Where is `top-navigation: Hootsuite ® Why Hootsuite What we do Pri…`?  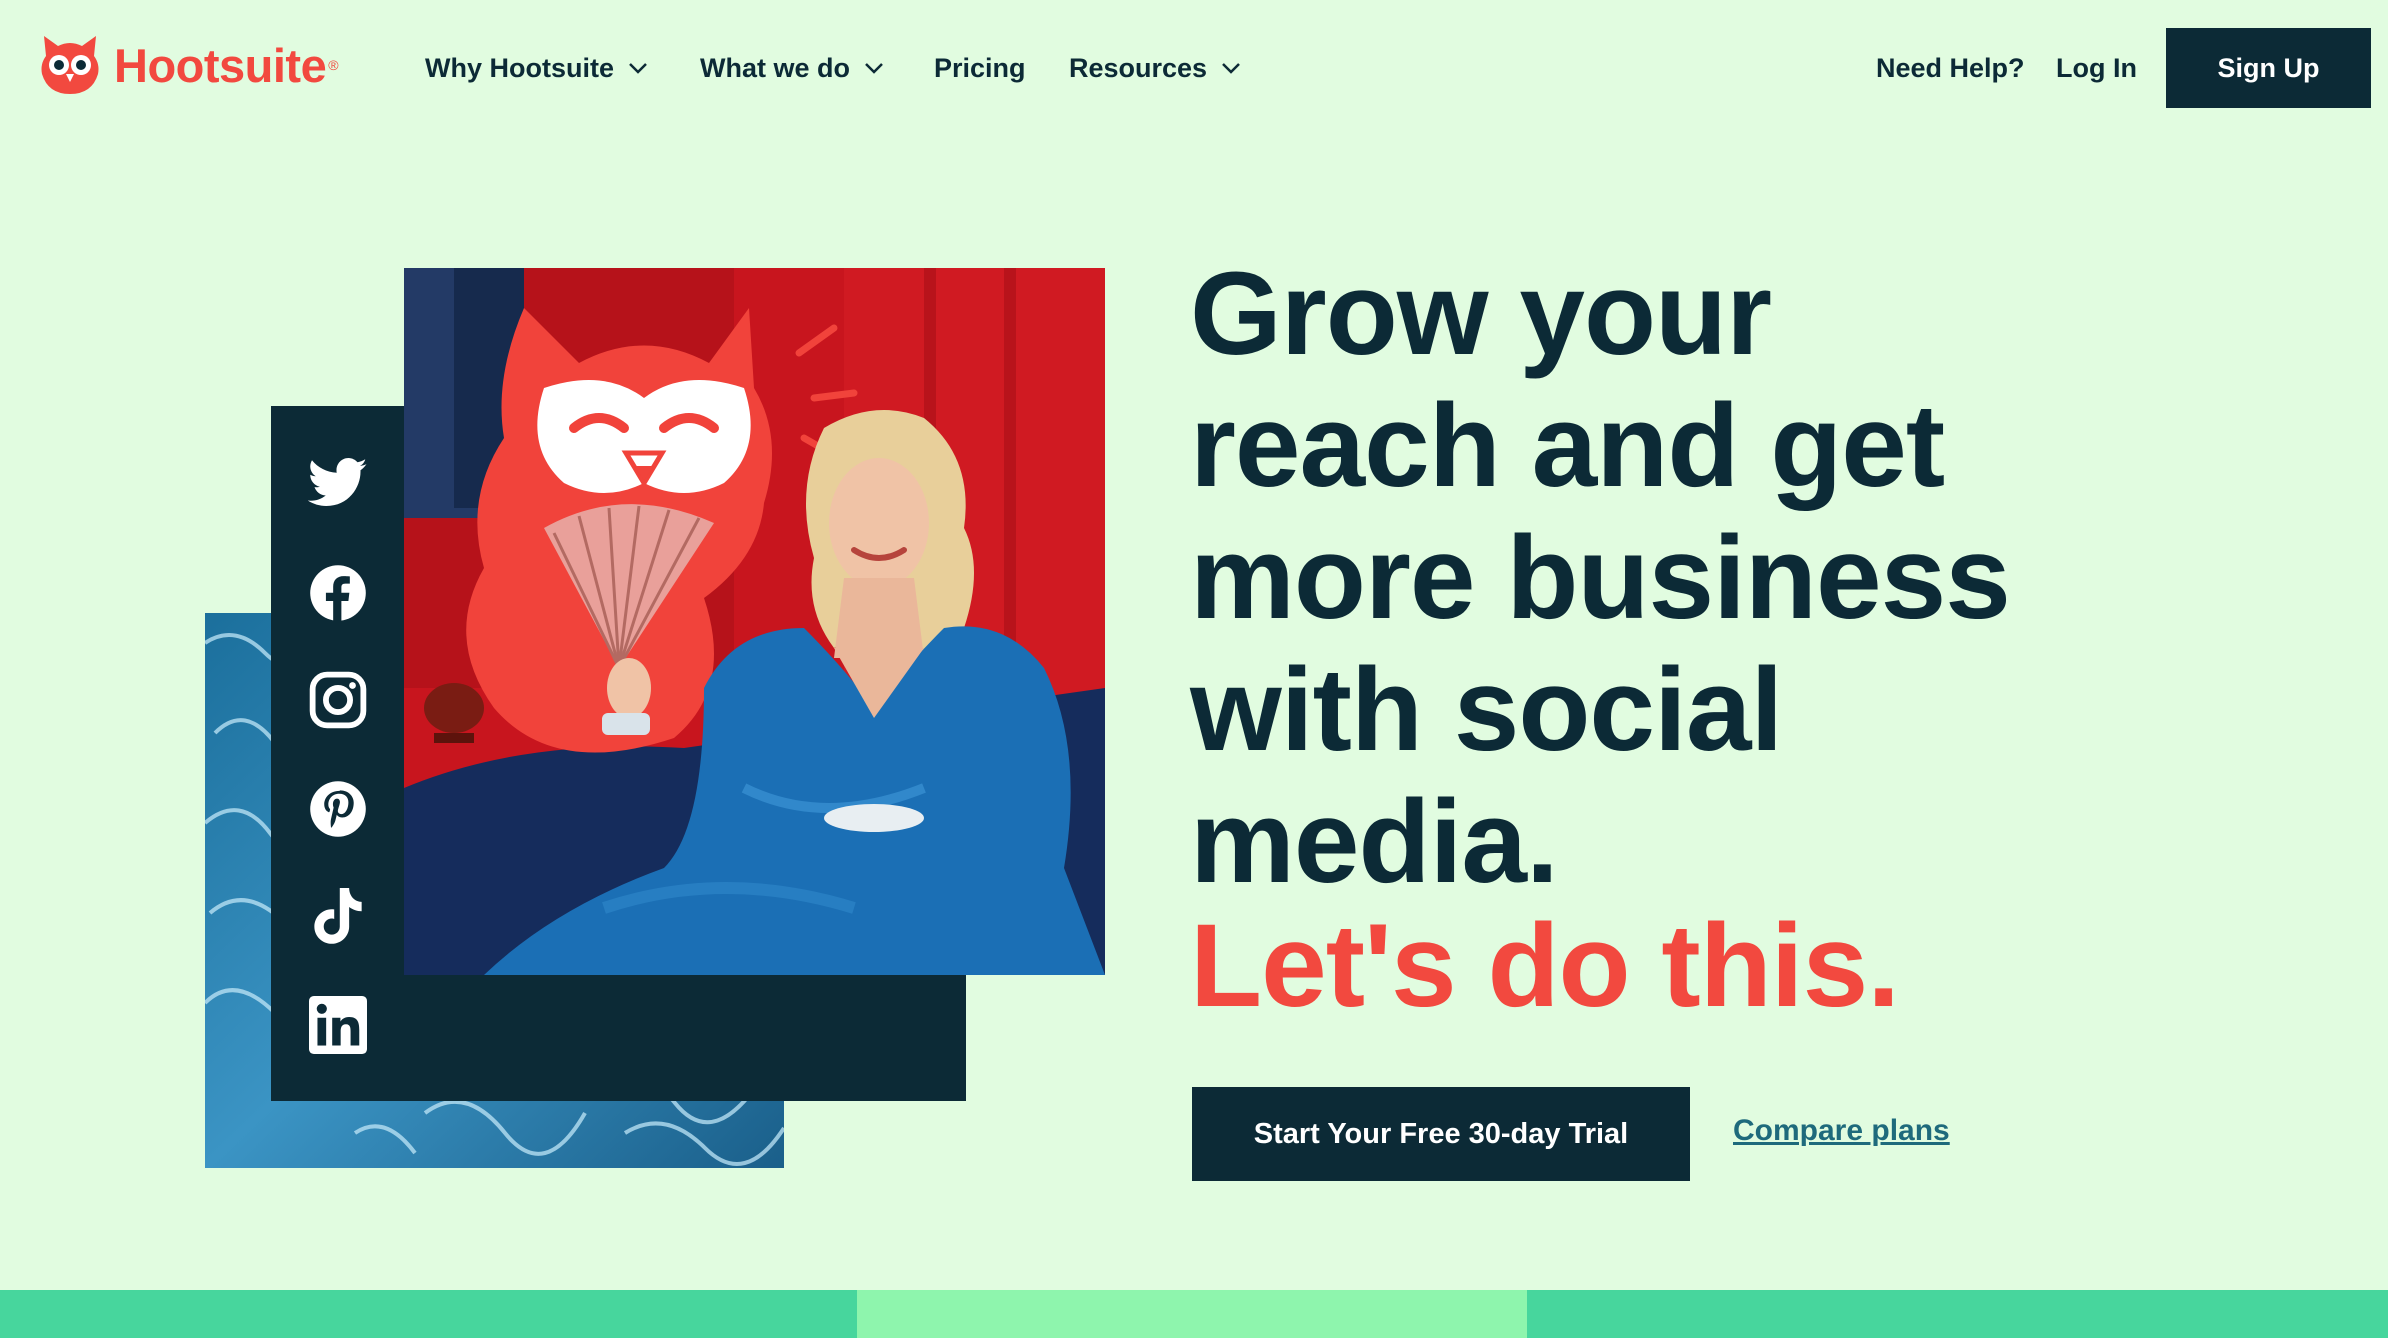
top-navigation: Hootsuite ® Why Hootsuite What we do Pri… is located at coordinates (1194, 67).